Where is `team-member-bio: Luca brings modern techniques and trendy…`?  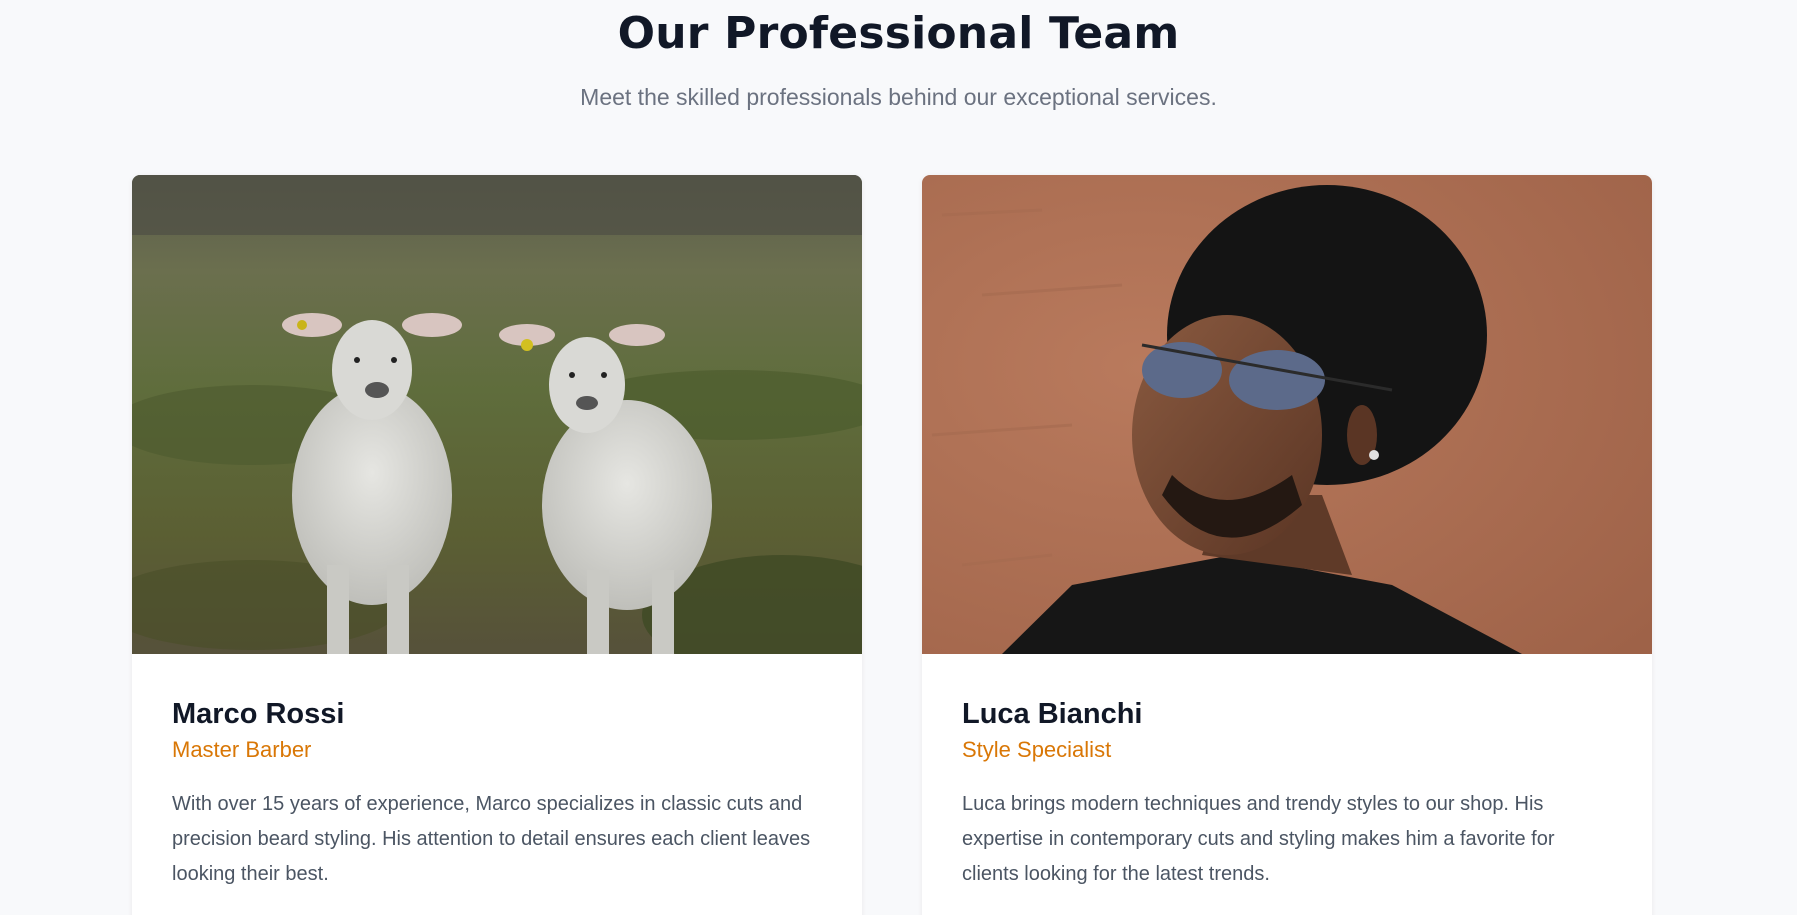
team-member-bio: Luca brings modern techniques and trendy… is located at coordinates (1258, 838).